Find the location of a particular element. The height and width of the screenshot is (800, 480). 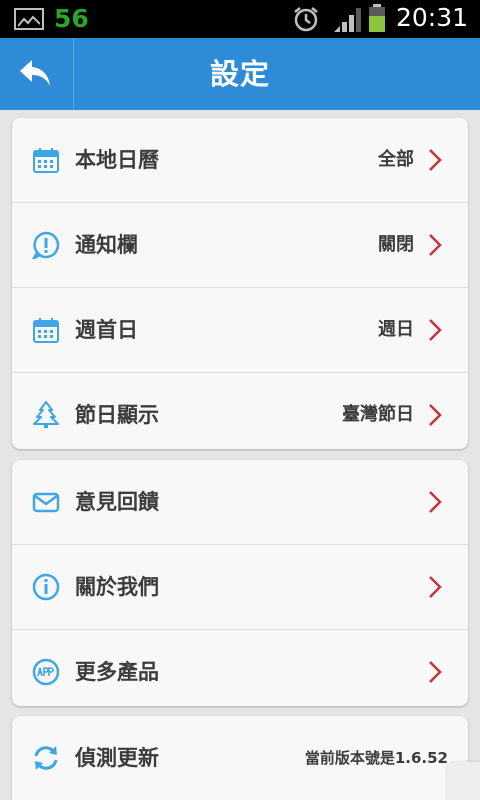

clock-time: 20:31 is located at coordinates (432, 17).